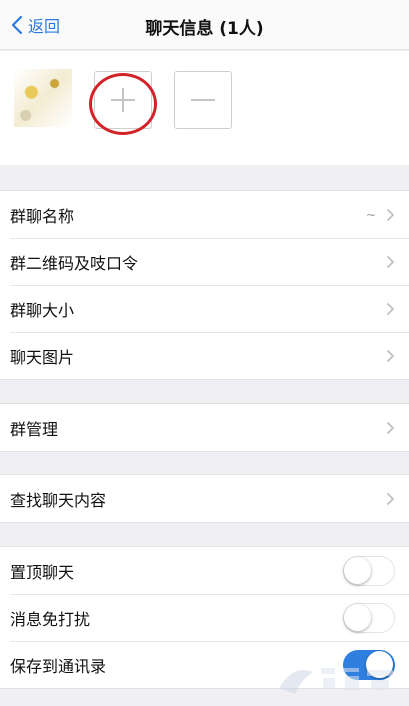  What do you see at coordinates (204, 664) in the screenshot?
I see `save-to-contacts-row: 保存到通讯录` at bounding box center [204, 664].